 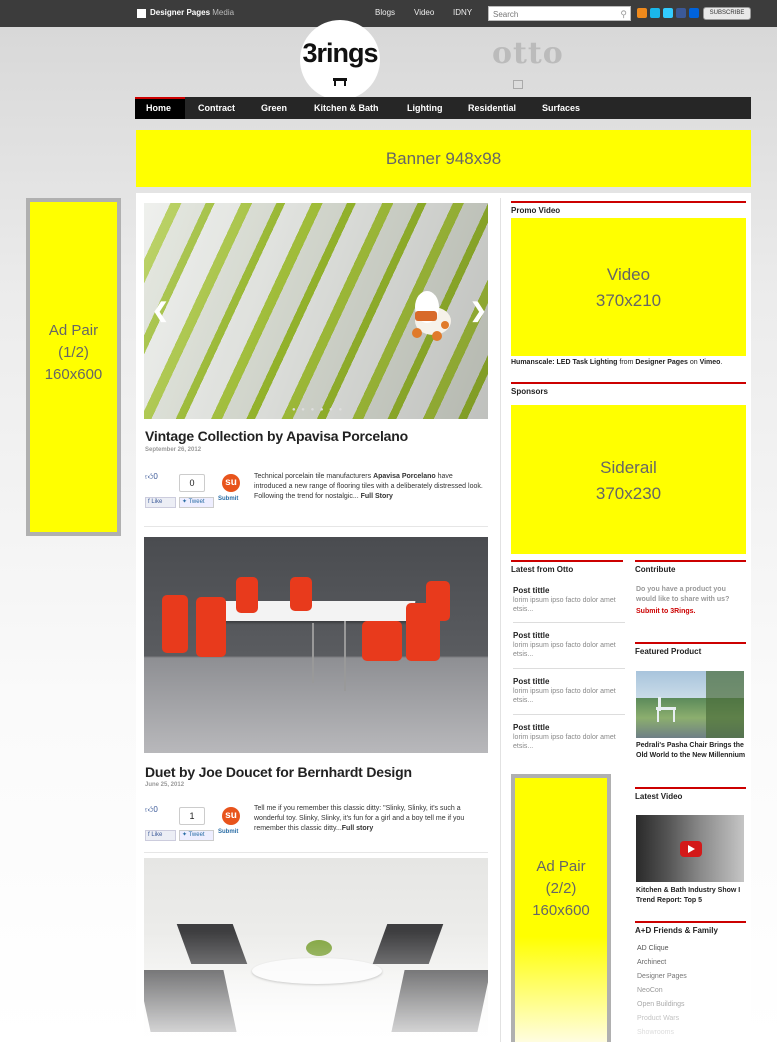 I want to click on friend-link: Archinect, so click(x=651, y=962).